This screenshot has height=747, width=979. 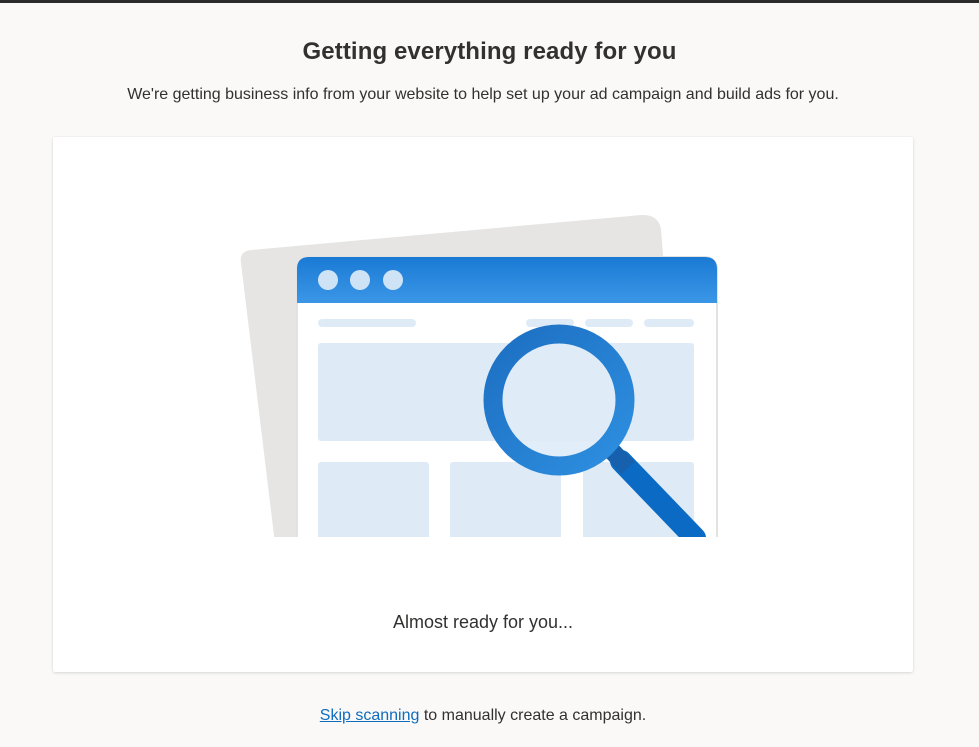 What do you see at coordinates (489, 51) in the screenshot?
I see `page-title: Getting everything ready for you` at bounding box center [489, 51].